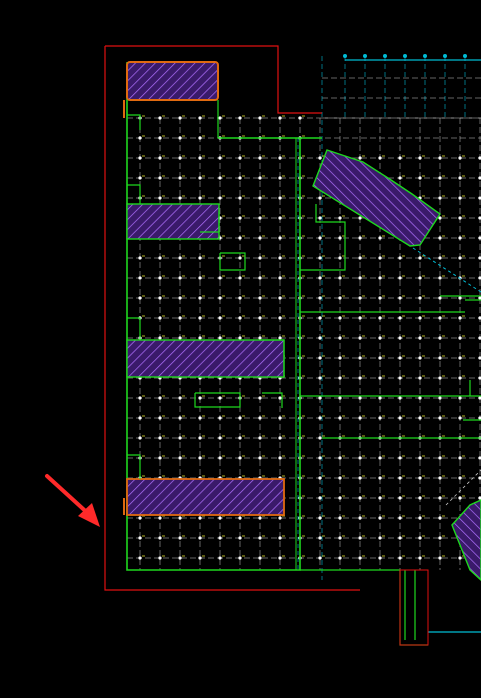 Image resolution: width=481 pixels, height=698 pixels. What do you see at coordinates (446, 270) in the screenshot?
I see `diagonal-cut-line` at bounding box center [446, 270].